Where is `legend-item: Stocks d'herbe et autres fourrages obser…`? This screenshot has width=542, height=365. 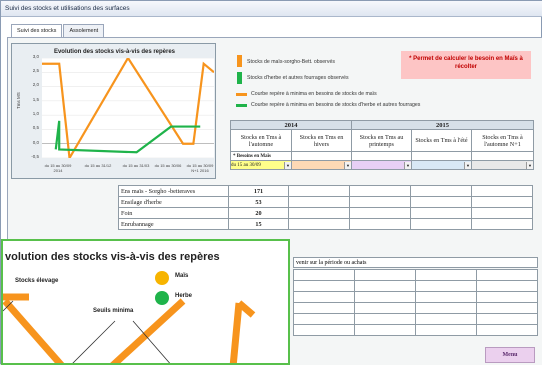 legend-item: Stocks d'herbe et autres fourrages obser… is located at coordinates (298, 78).